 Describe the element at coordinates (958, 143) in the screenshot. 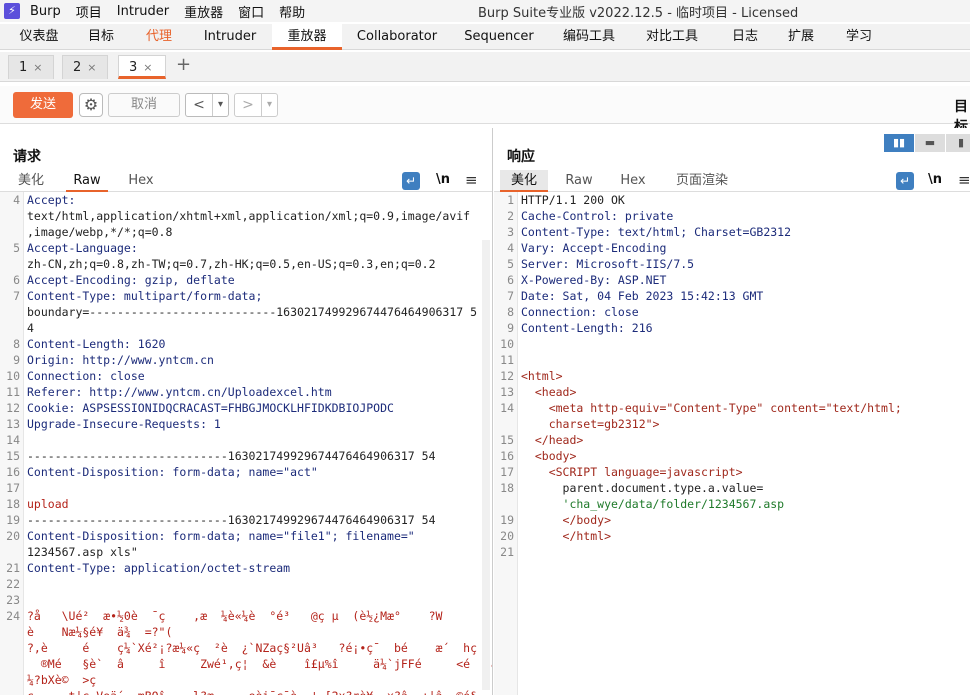

I see `layout-vertical-icon: ▮` at that location.